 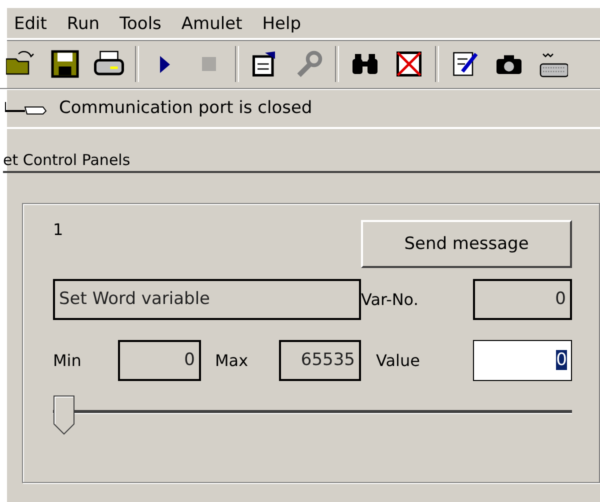 I want to click on menu-item: Edit, so click(x=30, y=26).